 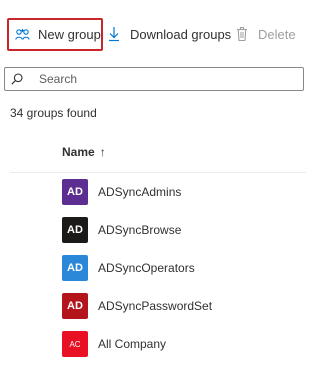 I want to click on group-name: ADSyncBrowse, so click(x=139, y=230).